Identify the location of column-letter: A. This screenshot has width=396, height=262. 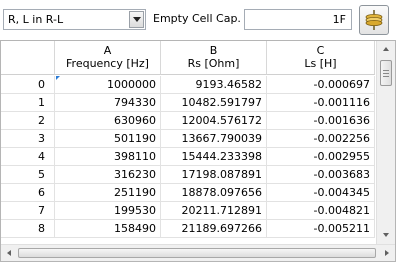
(107, 50).